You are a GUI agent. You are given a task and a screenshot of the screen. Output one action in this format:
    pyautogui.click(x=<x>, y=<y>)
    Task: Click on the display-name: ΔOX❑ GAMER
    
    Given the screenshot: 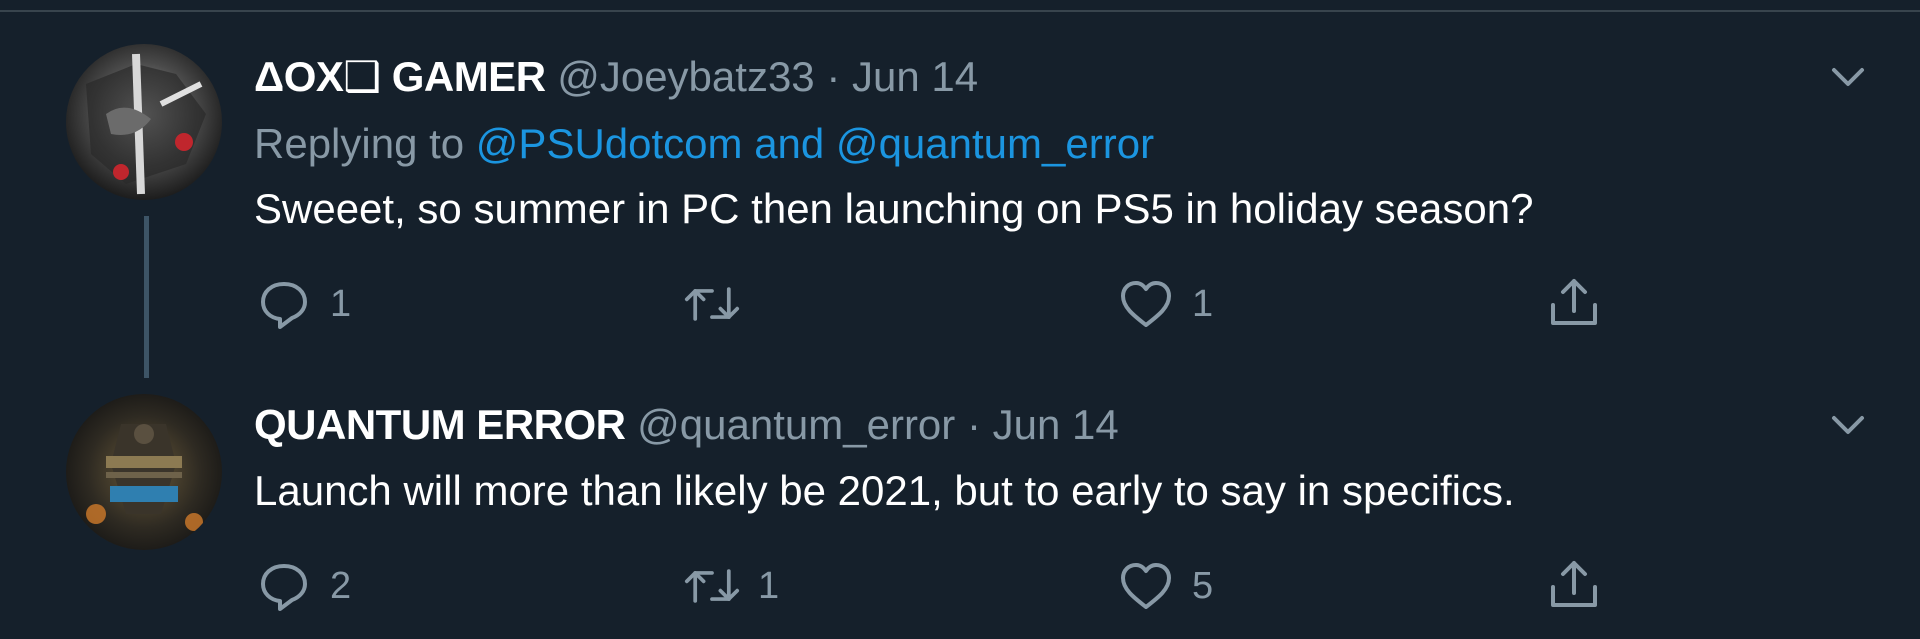 What is the action you would take?
    pyautogui.click(x=400, y=76)
    